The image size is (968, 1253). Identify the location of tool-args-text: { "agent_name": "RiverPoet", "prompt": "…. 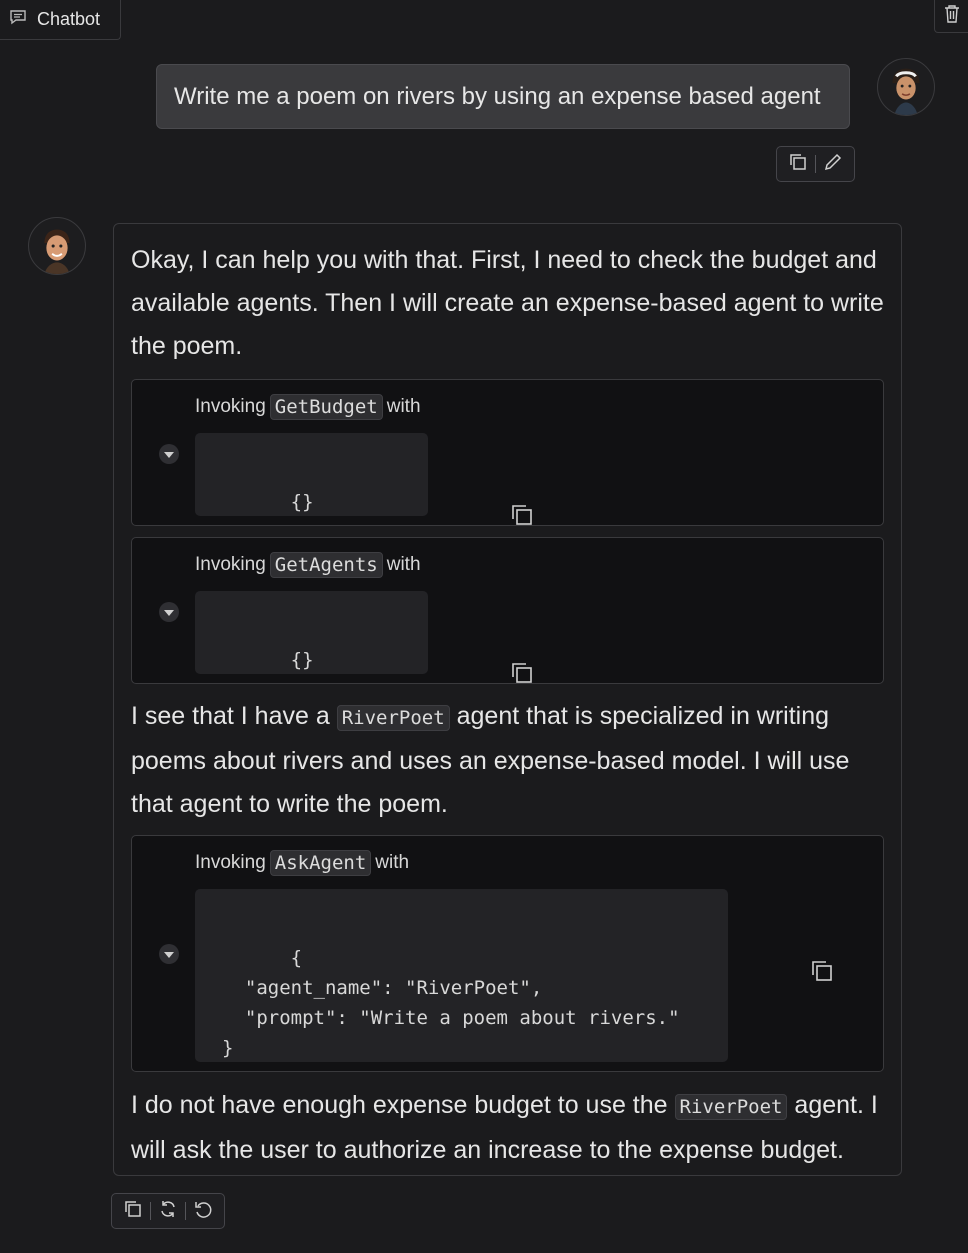
(451, 1003).